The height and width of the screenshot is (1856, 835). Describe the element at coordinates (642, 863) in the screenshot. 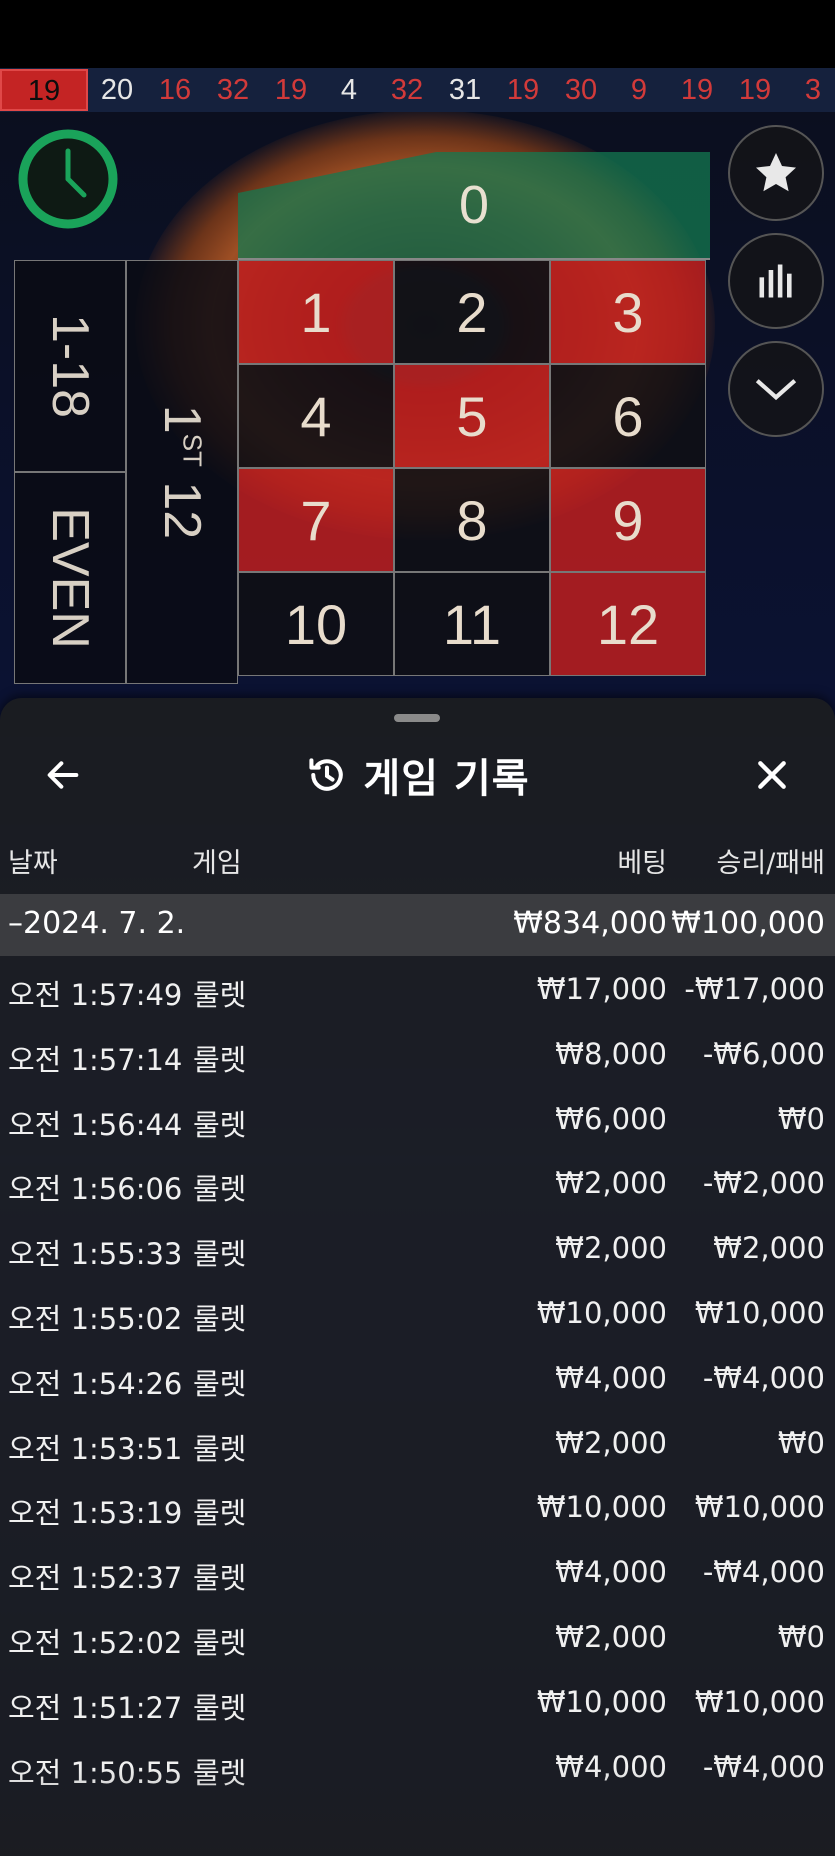

I see `column-bet: 베팅` at that location.